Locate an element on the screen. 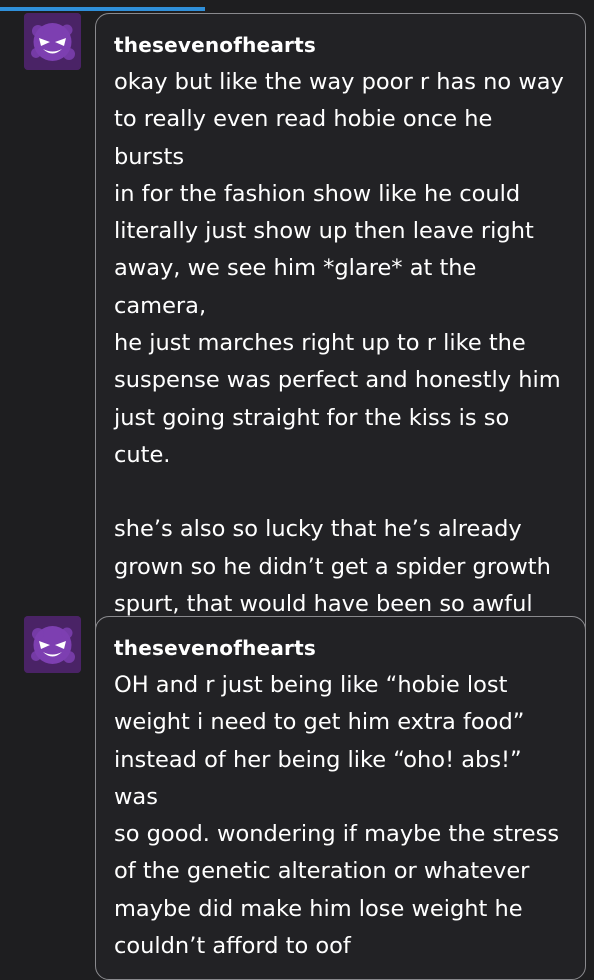  scroll-progress-bar is located at coordinates (102, 9).